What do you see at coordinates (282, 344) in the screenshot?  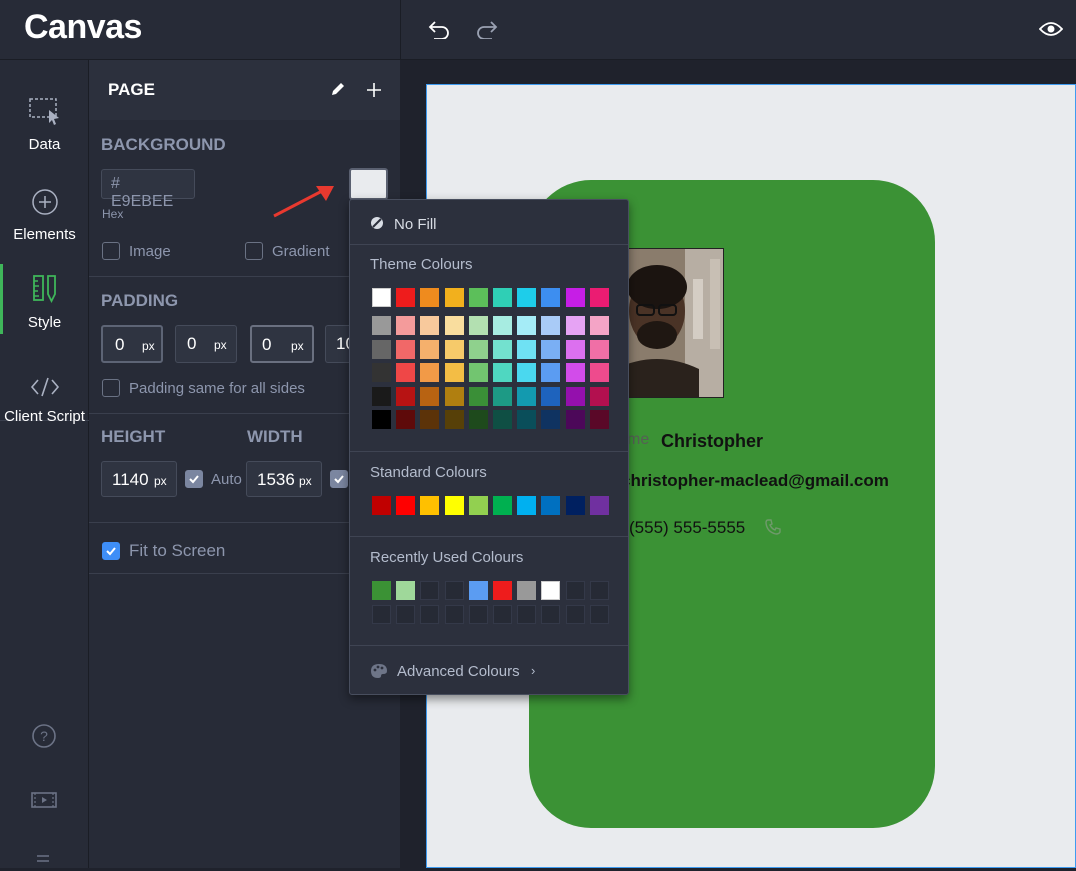 I see `padding-bottom-input: 0 px` at bounding box center [282, 344].